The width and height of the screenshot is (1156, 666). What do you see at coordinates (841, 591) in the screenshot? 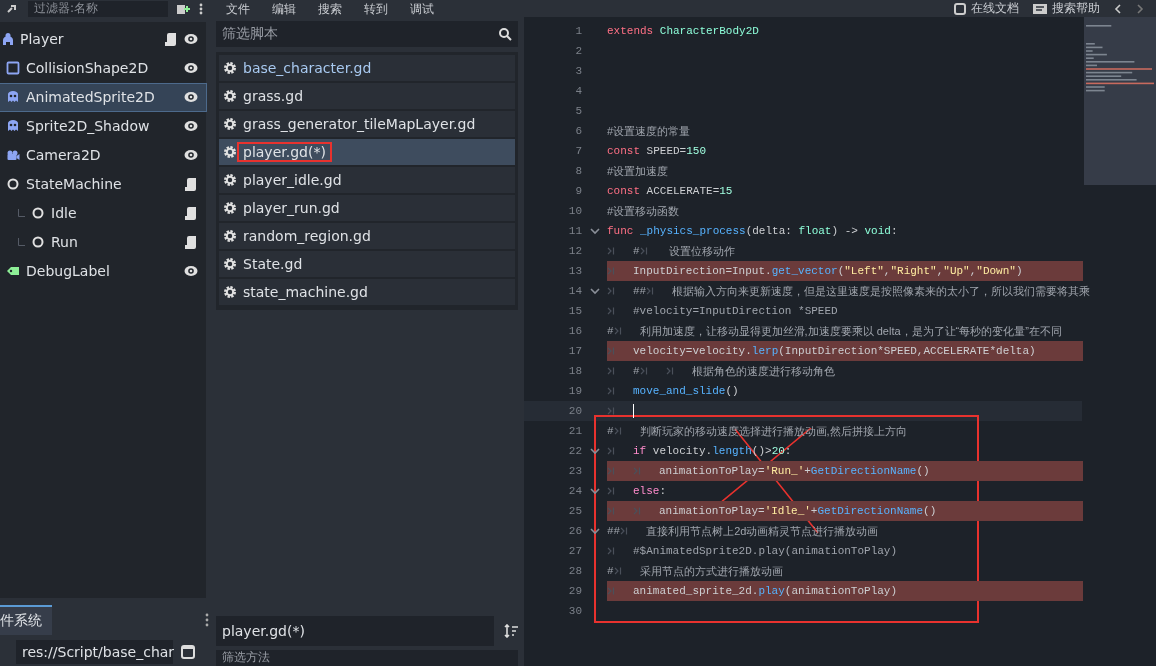
I see `code-text: (animationToPlay)` at bounding box center [841, 591].